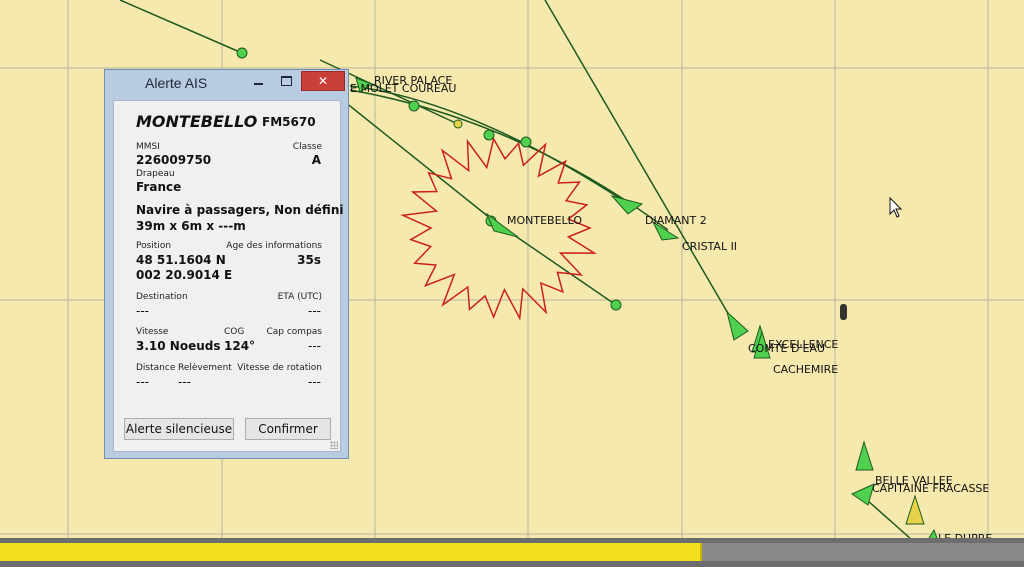  Describe the element at coordinates (544, 220) in the screenshot. I see `vessel-label: MONTEBELLO` at that location.